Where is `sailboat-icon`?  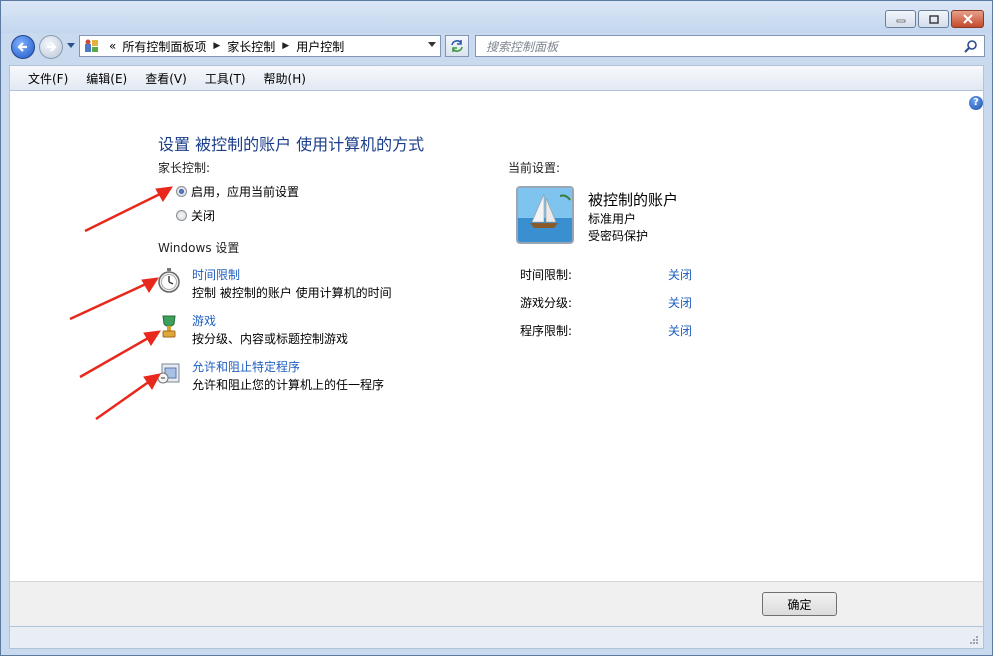
sailboat-icon is located at coordinates (545, 215).